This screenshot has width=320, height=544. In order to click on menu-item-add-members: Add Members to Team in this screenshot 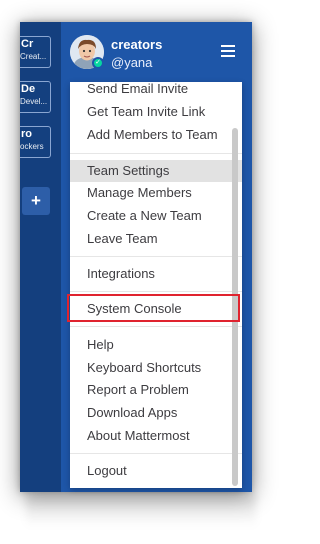, I will do `click(156, 135)`.